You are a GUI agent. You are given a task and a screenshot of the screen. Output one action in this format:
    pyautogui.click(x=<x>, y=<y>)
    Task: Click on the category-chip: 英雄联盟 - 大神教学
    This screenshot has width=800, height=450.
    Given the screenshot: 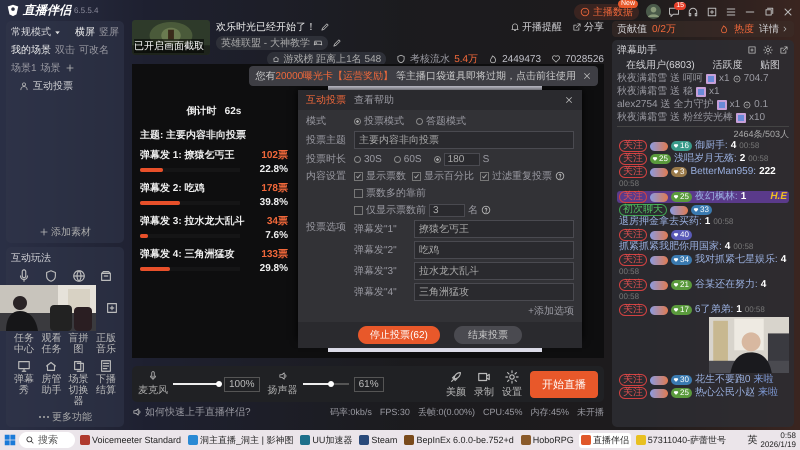 What is the action you would take?
    pyautogui.click(x=272, y=43)
    